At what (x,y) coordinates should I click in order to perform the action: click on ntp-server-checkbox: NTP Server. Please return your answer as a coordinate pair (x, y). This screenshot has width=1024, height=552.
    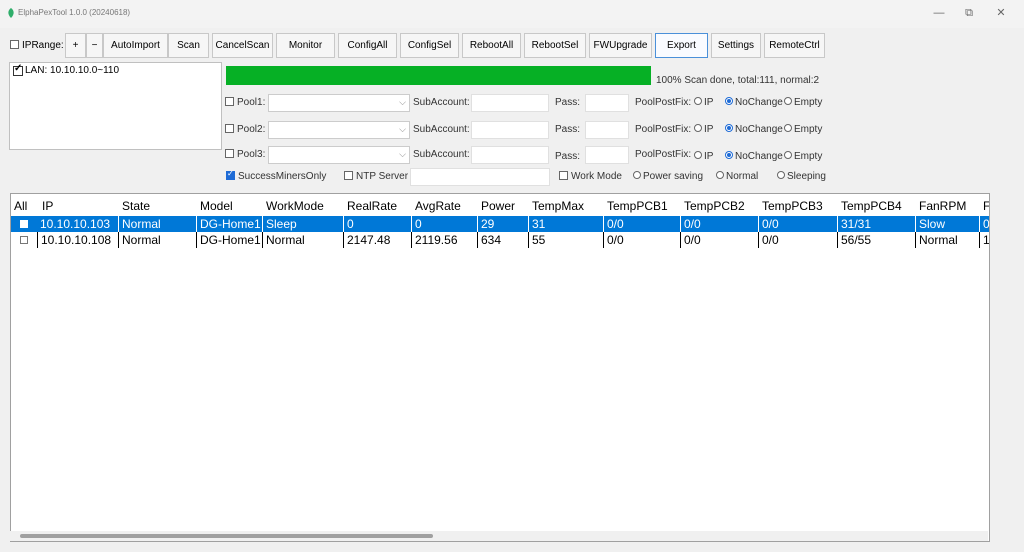
    Looking at the image, I should click on (376, 176).